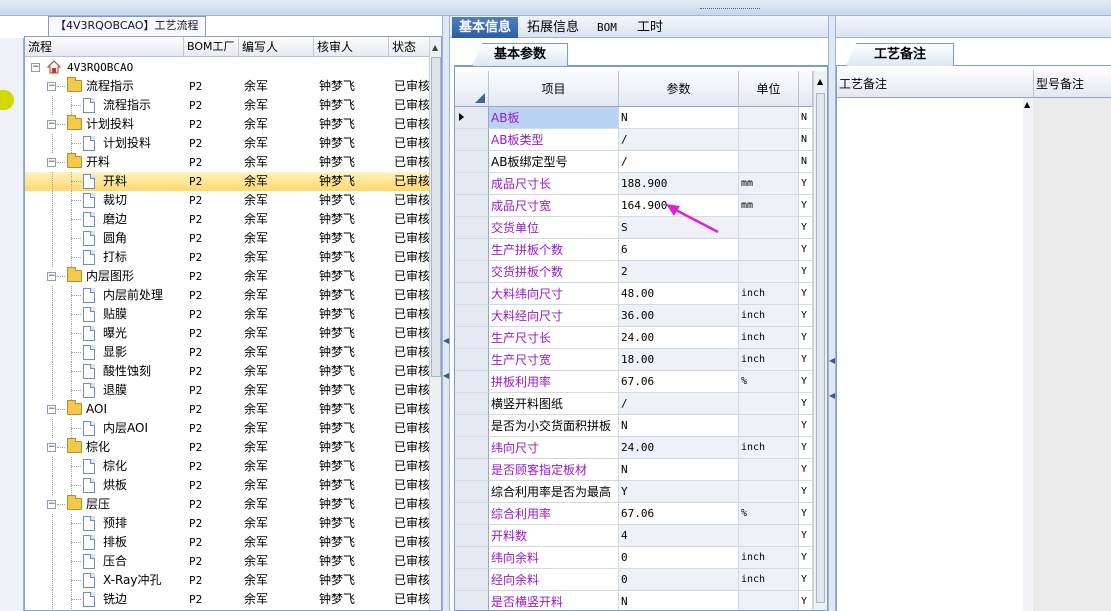 The height and width of the screenshot is (611, 1111). Describe the element at coordinates (679, 580) in the screenshot. I see `cell-param: 0` at that location.